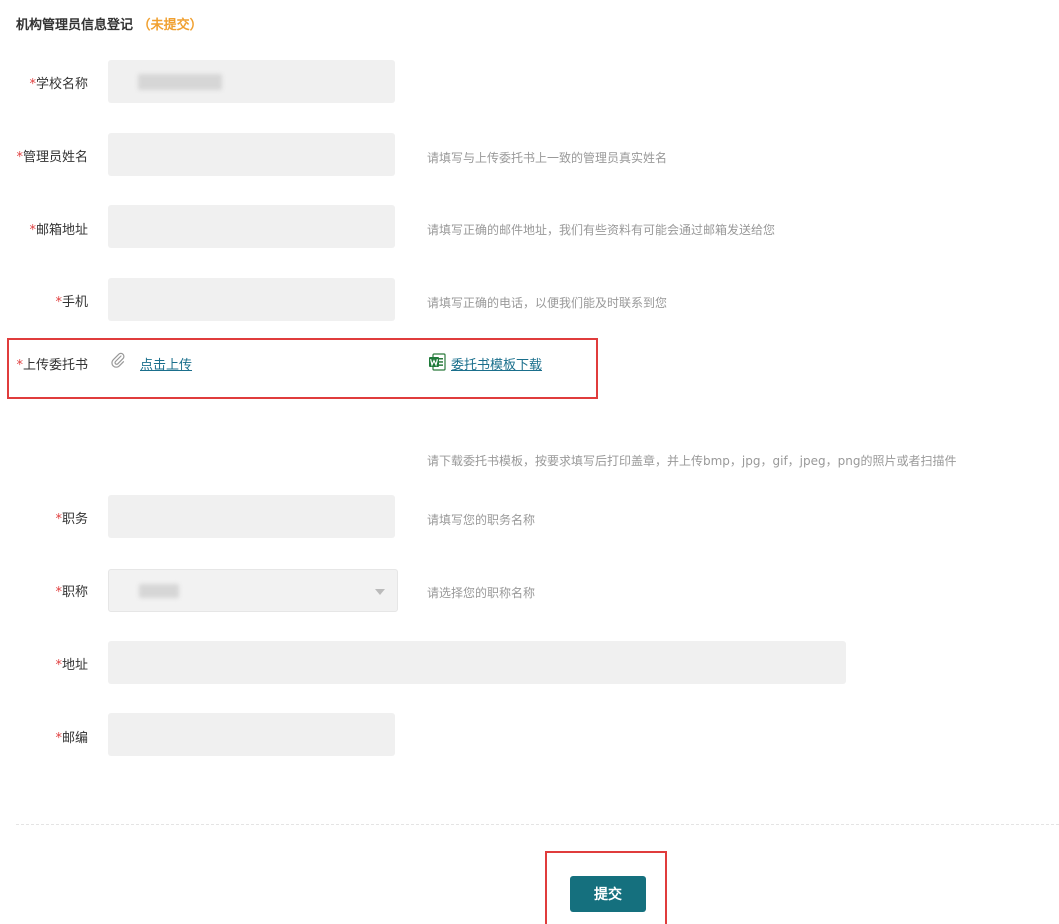  I want to click on email-input, so click(251, 226).